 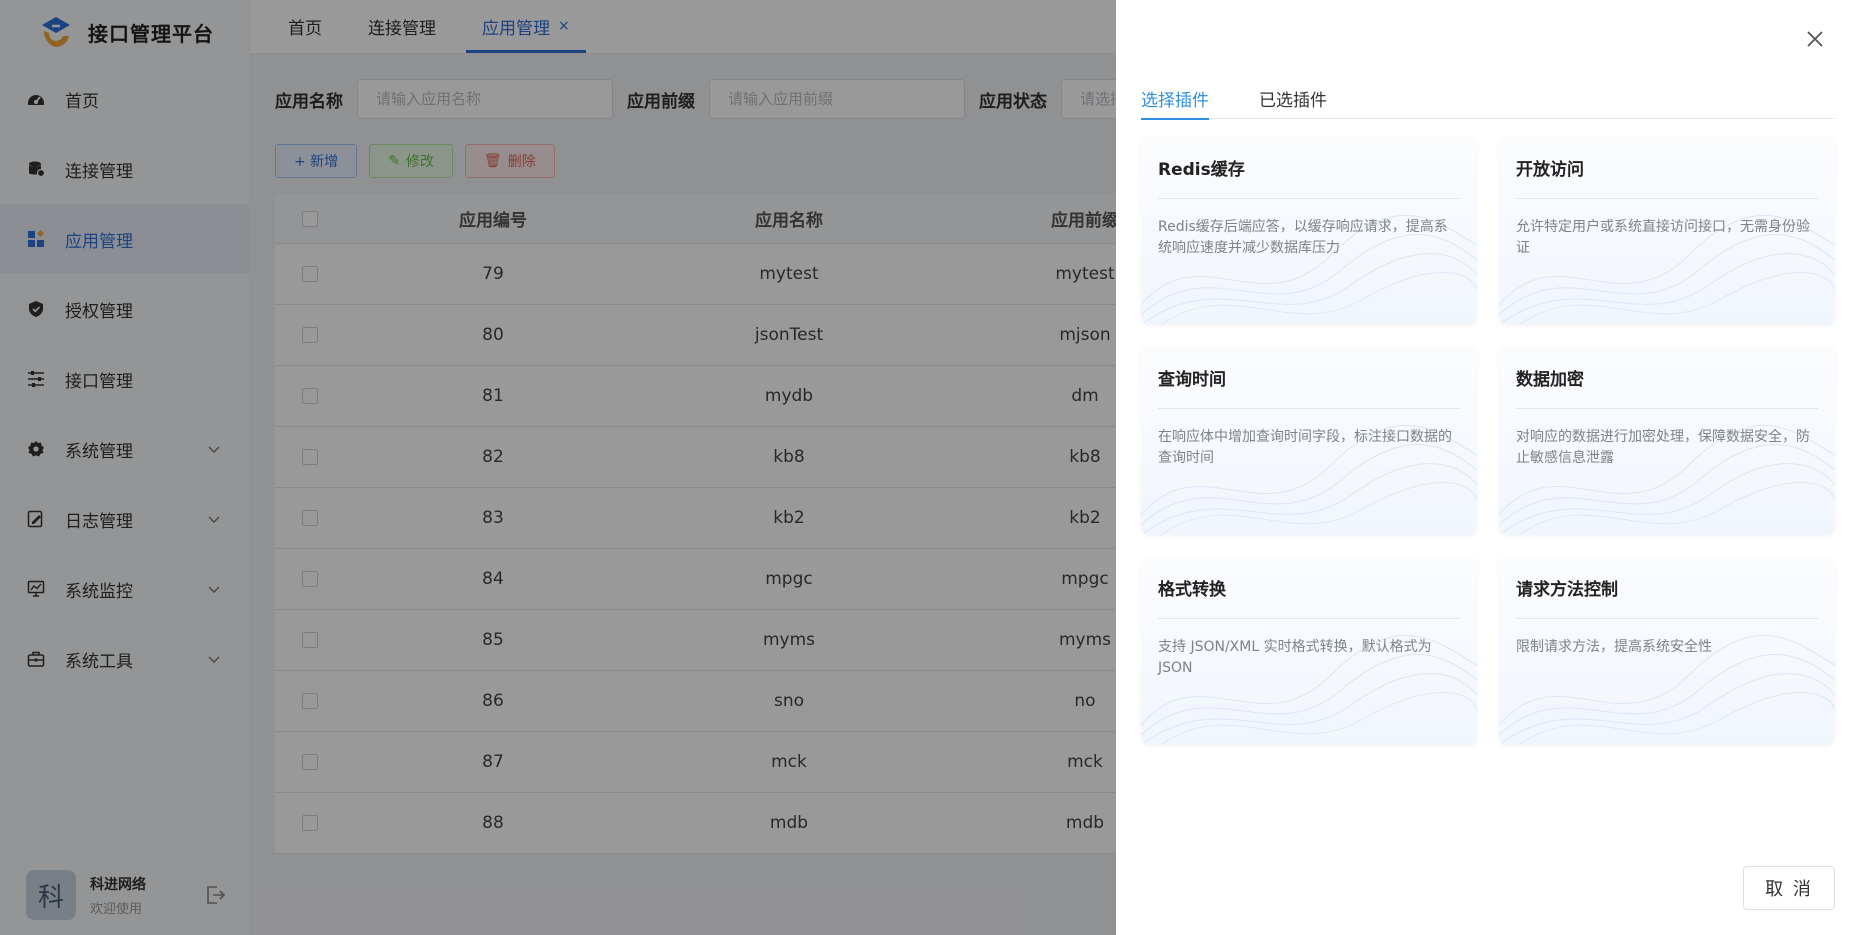 I want to click on plugin-card: 格式转换支持 JSON/XML 实时格式转换，默认格式为 JSON, so click(x=1309, y=651).